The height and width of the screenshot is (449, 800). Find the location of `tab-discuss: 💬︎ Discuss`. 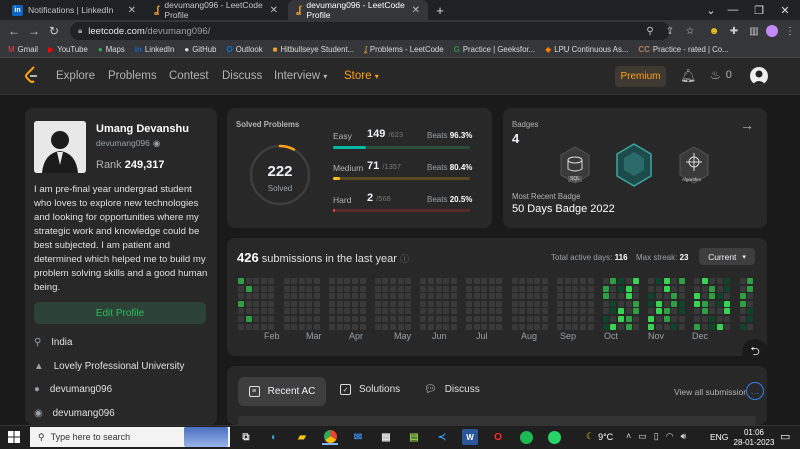

tab-discuss: 💬︎ Discuss is located at coordinates (452, 389).